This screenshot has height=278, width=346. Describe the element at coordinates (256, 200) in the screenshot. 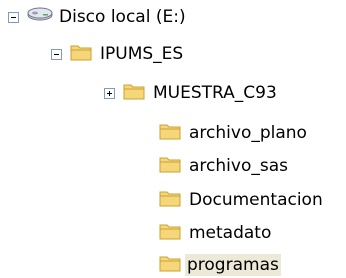

I see `tree-item-label: Documentacion` at that location.